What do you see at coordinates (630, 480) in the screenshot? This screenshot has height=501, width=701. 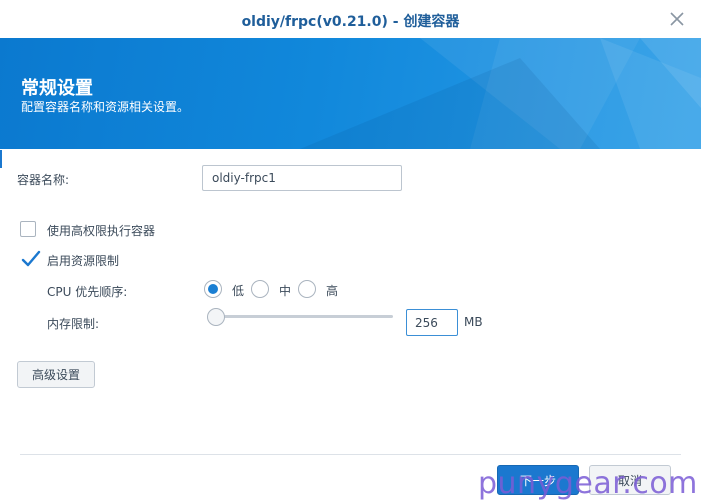 I see `cancel-button: 取消` at bounding box center [630, 480].